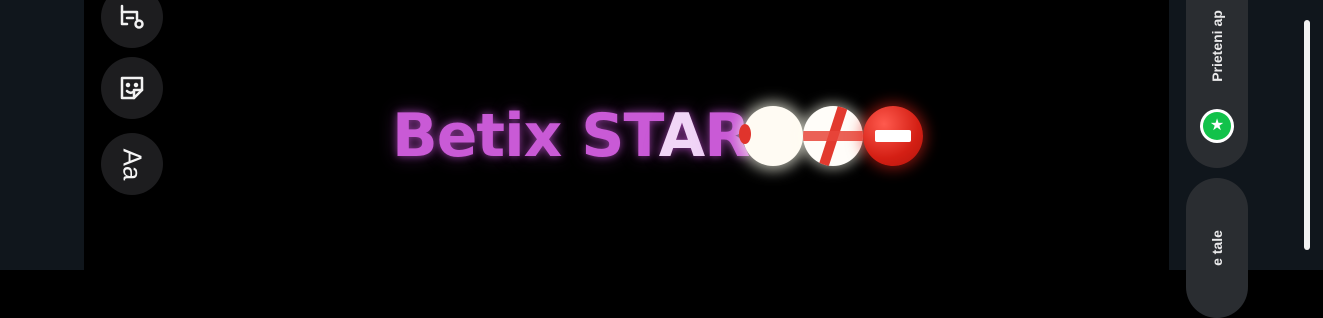  I want to click on green-star-icon: ★, so click(1217, 126).